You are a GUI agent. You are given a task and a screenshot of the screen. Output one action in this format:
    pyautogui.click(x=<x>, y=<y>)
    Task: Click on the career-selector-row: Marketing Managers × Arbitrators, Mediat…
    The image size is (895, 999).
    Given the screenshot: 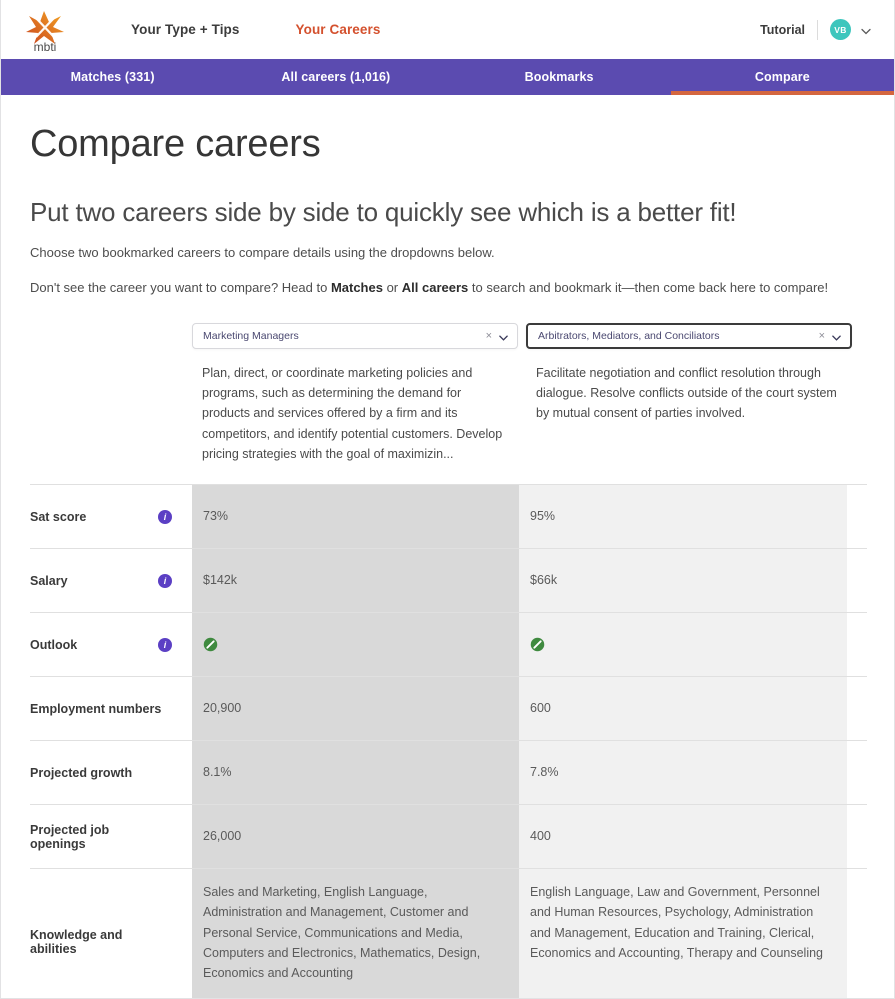 What is the action you would take?
    pyautogui.click(x=447, y=335)
    